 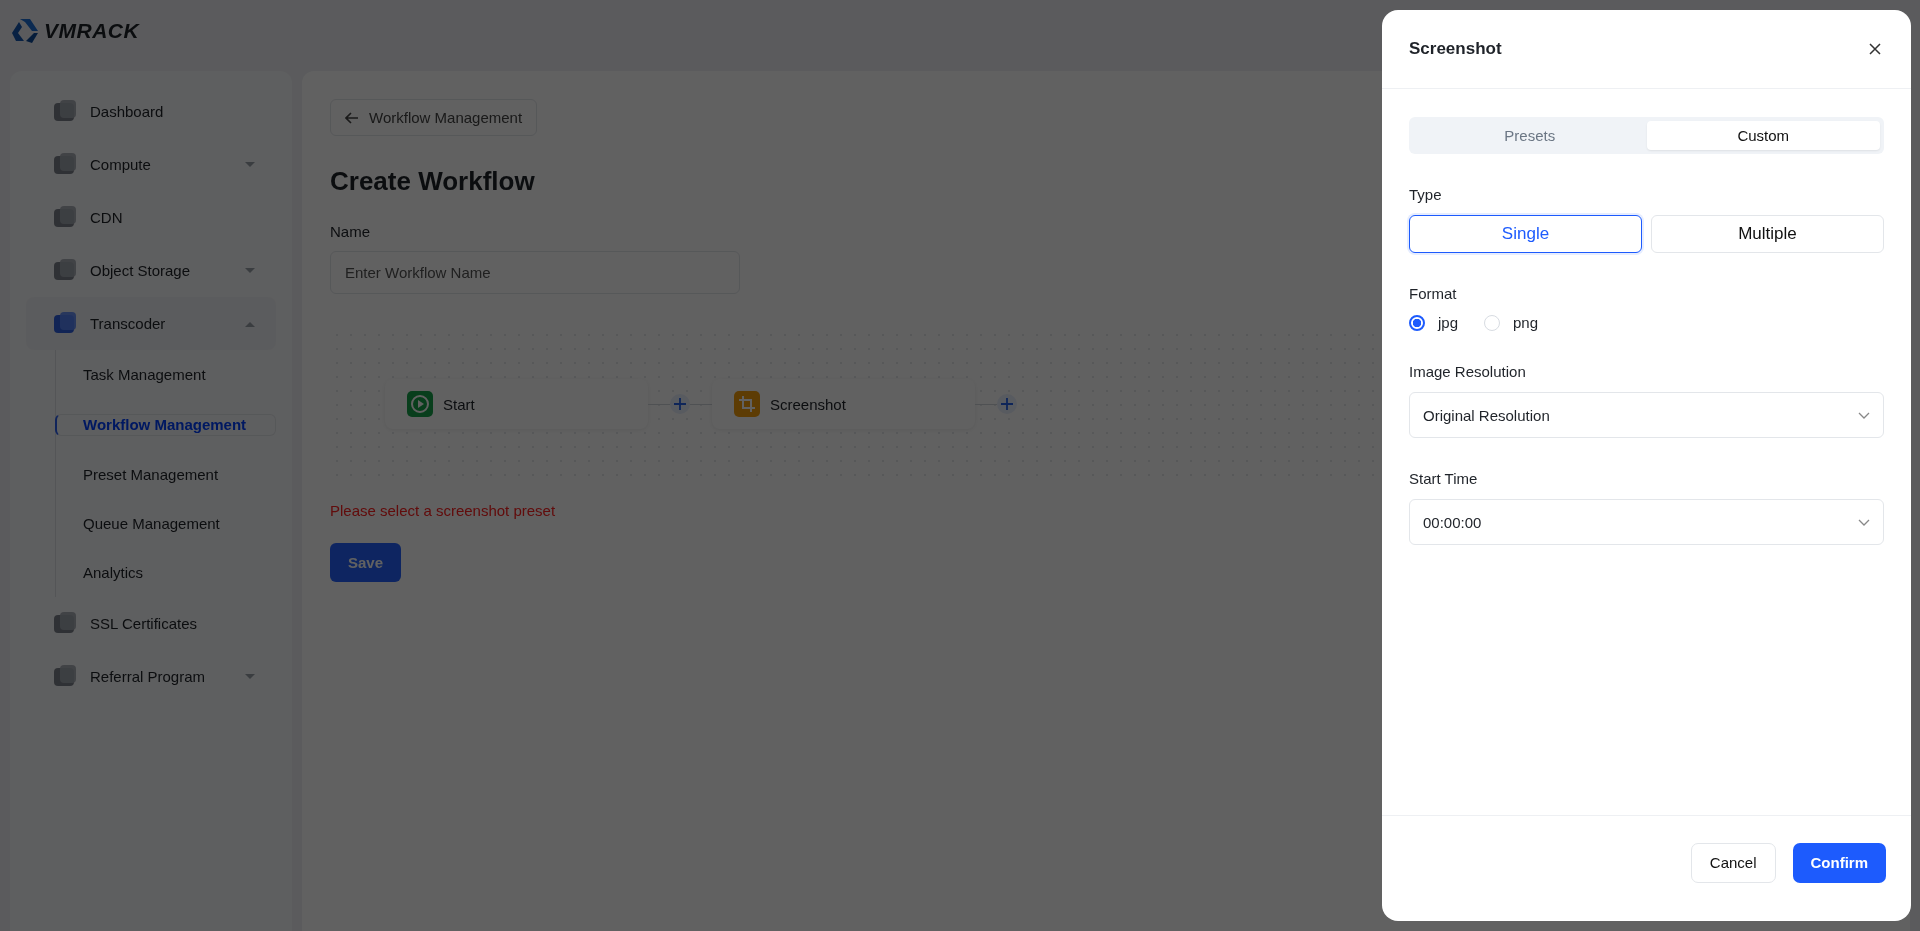 I want to click on select-field: 00:00:00, so click(x=1646, y=522).